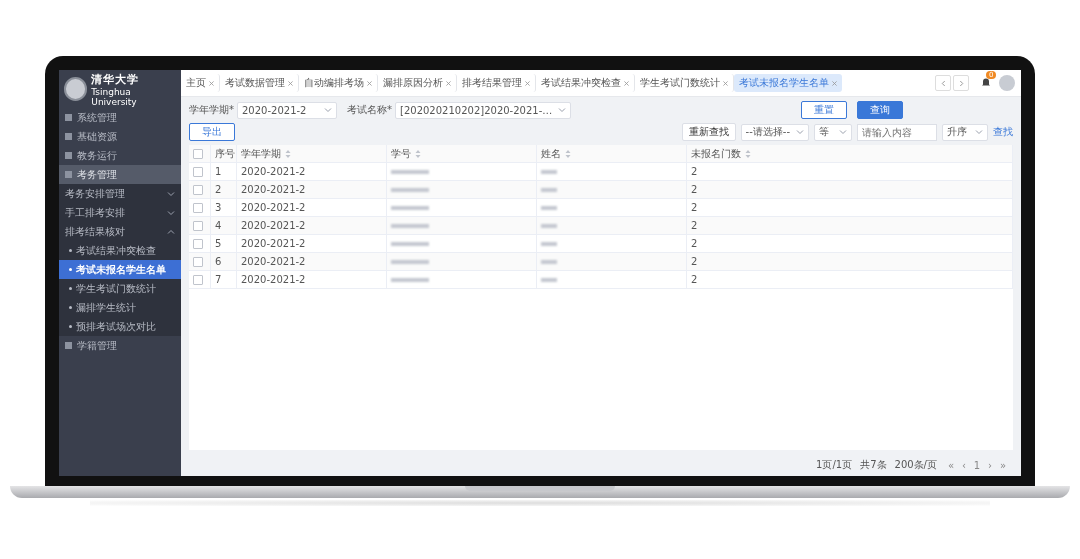  Describe the element at coordinates (1003, 132) in the screenshot. I see `find-link: 查找` at that location.